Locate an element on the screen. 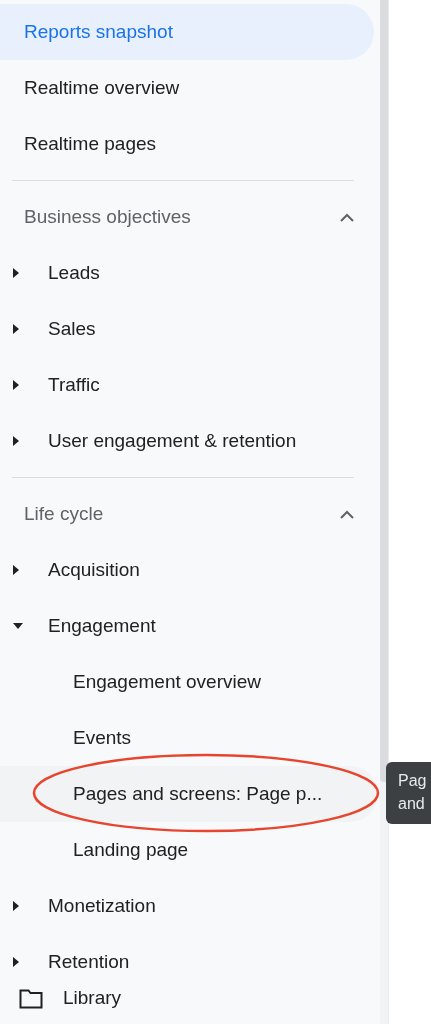 Image resolution: width=431 pixels, height=1024 pixels. nav-group-item: Sales is located at coordinates (72, 329).